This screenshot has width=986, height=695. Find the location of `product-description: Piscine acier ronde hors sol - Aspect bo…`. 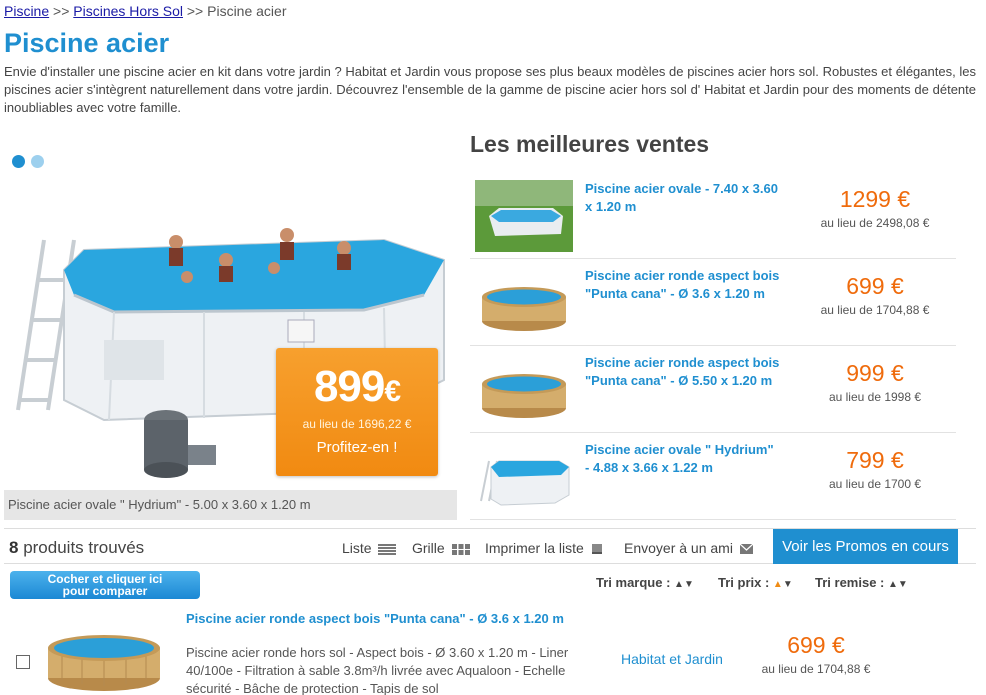

product-description: Piscine acier ronde hors sol - Aspect bo… is located at coordinates (377, 670).